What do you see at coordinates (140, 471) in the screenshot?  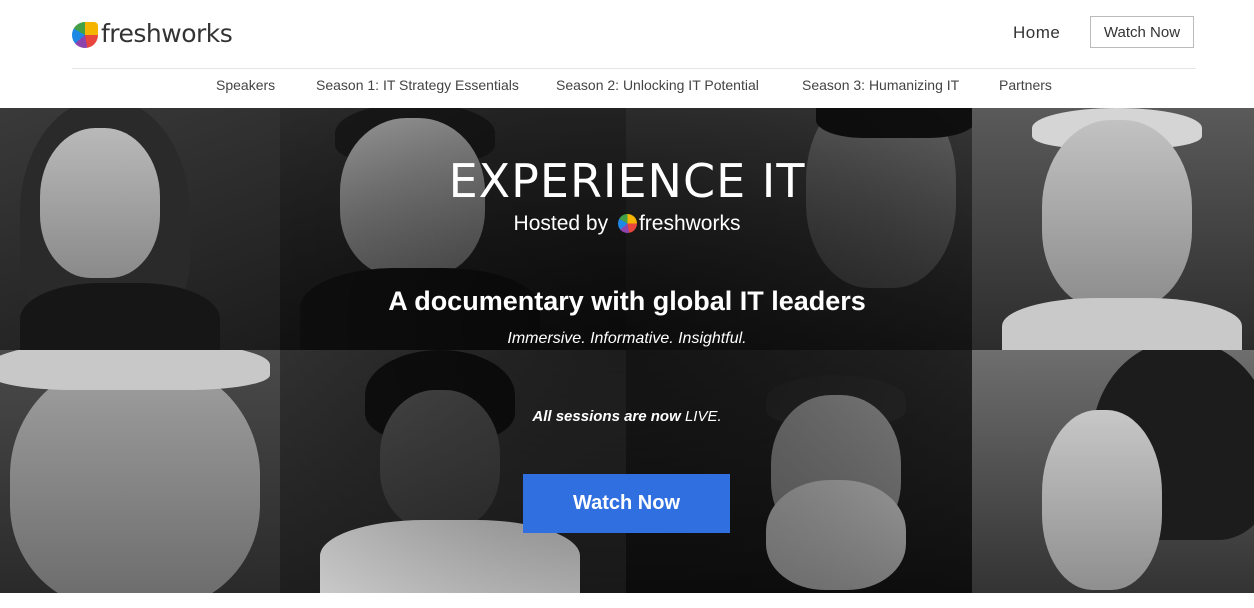 I see `portrait-older-man-bottom-left` at bounding box center [140, 471].